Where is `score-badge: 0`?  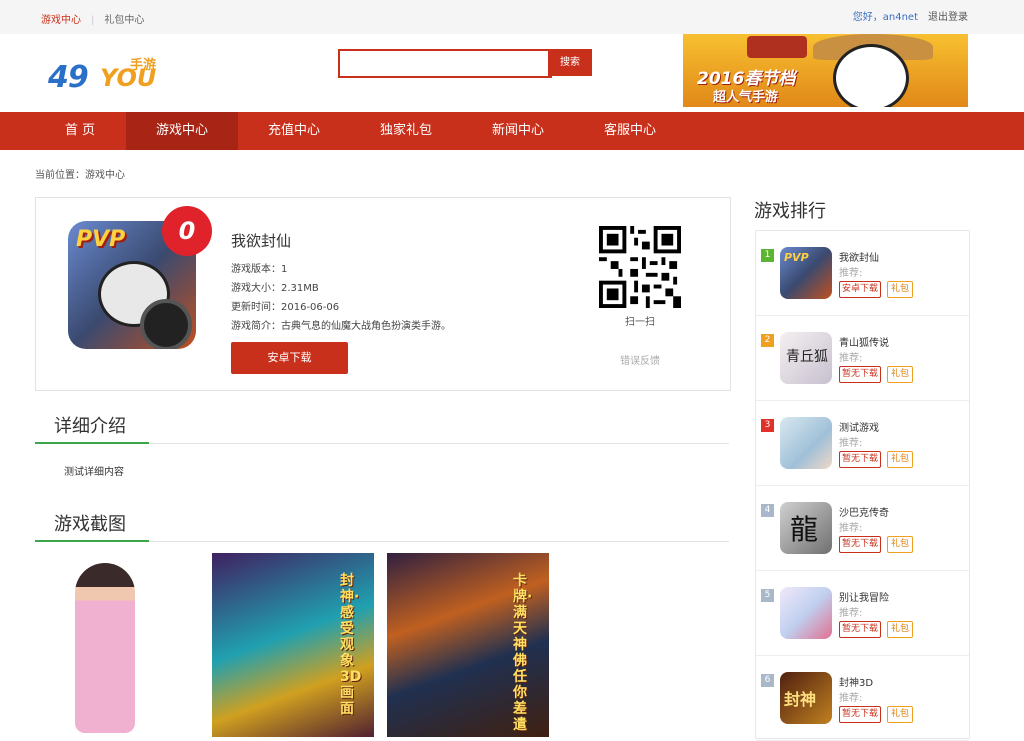 score-badge: 0 is located at coordinates (187, 231).